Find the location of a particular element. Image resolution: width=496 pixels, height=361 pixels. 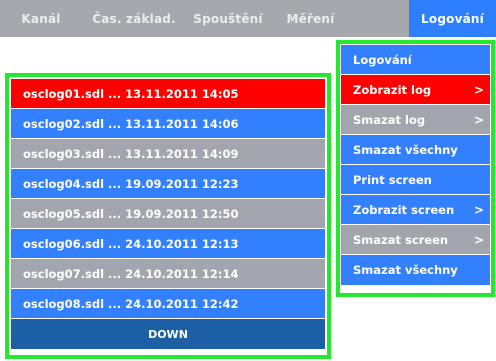

menu-item-label: Print screen is located at coordinates (392, 179).